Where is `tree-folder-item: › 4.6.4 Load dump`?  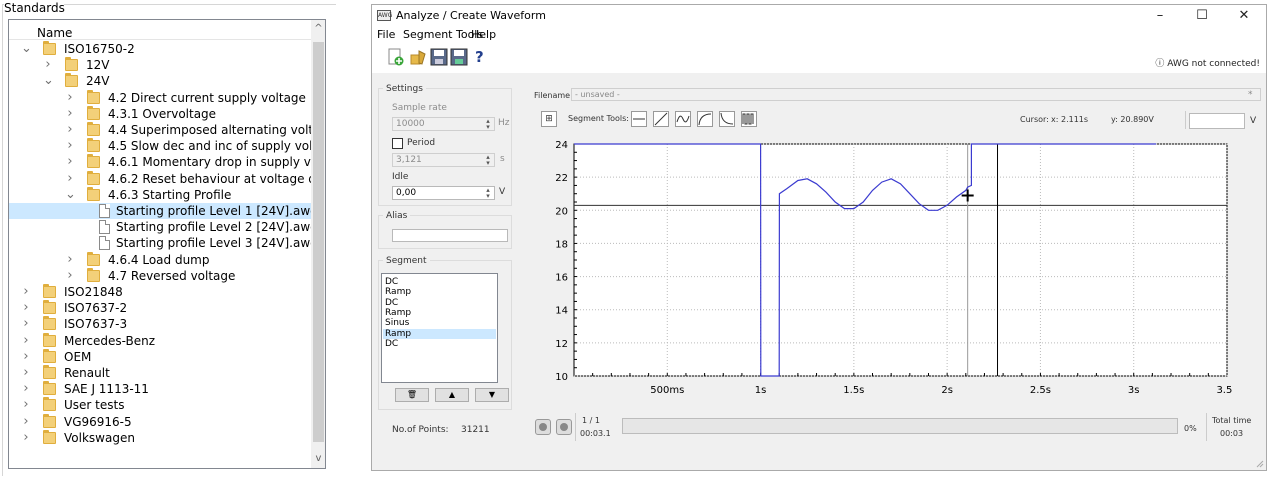 tree-folder-item: › 4.6.4 Load dump is located at coordinates (160, 259).